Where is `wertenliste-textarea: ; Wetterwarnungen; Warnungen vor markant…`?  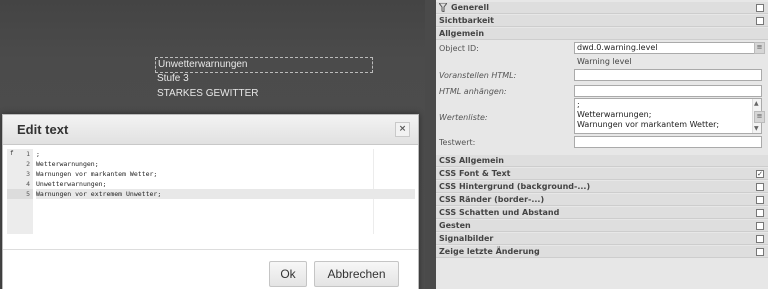
wertenliste-textarea: ; Wetterwarnungen; Warnungen vor markant… is located at coordinates (668, 116).